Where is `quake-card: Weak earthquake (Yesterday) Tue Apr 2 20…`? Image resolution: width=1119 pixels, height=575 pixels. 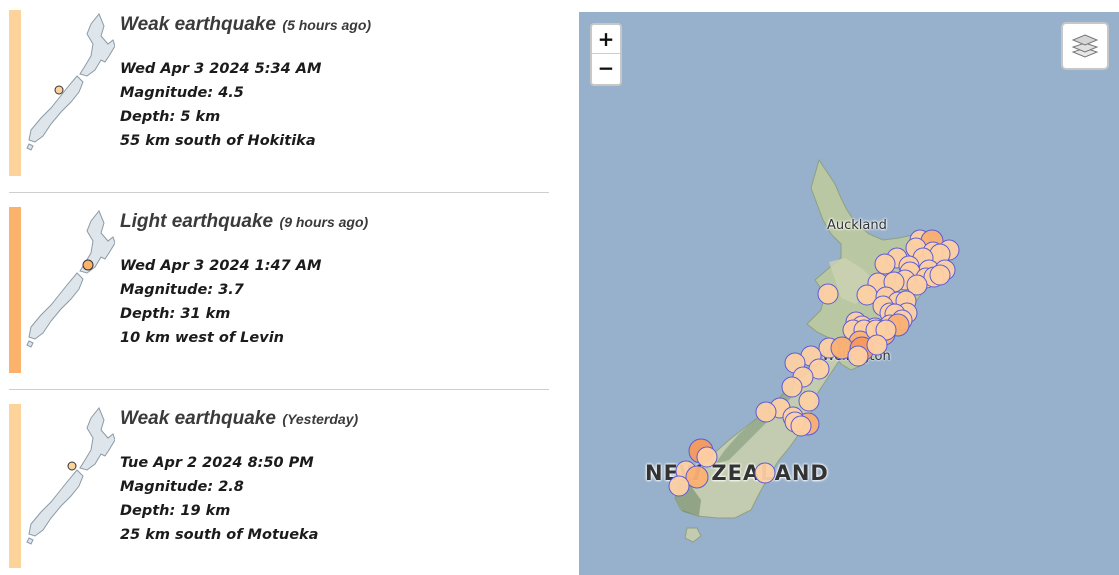 quake-card: Weak earthquake (Yesterday) Tue Apr 2 20… is located at coordinates (279, 489).